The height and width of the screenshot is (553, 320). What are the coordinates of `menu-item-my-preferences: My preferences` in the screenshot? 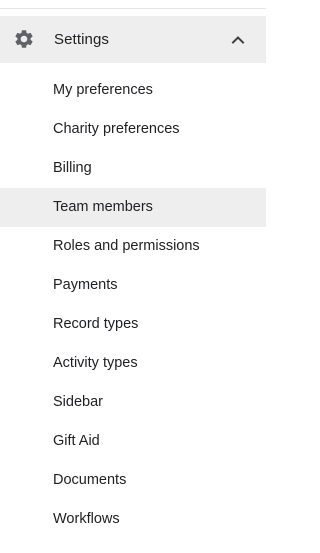 It's located at (133, 90).